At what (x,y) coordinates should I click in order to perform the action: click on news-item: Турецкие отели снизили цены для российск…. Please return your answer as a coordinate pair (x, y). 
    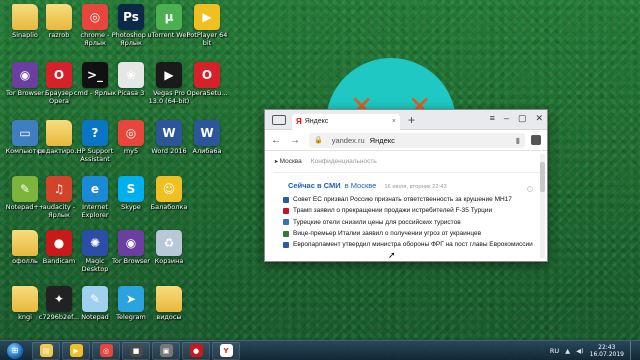
    Looking at the image, I should click on (415, 222).